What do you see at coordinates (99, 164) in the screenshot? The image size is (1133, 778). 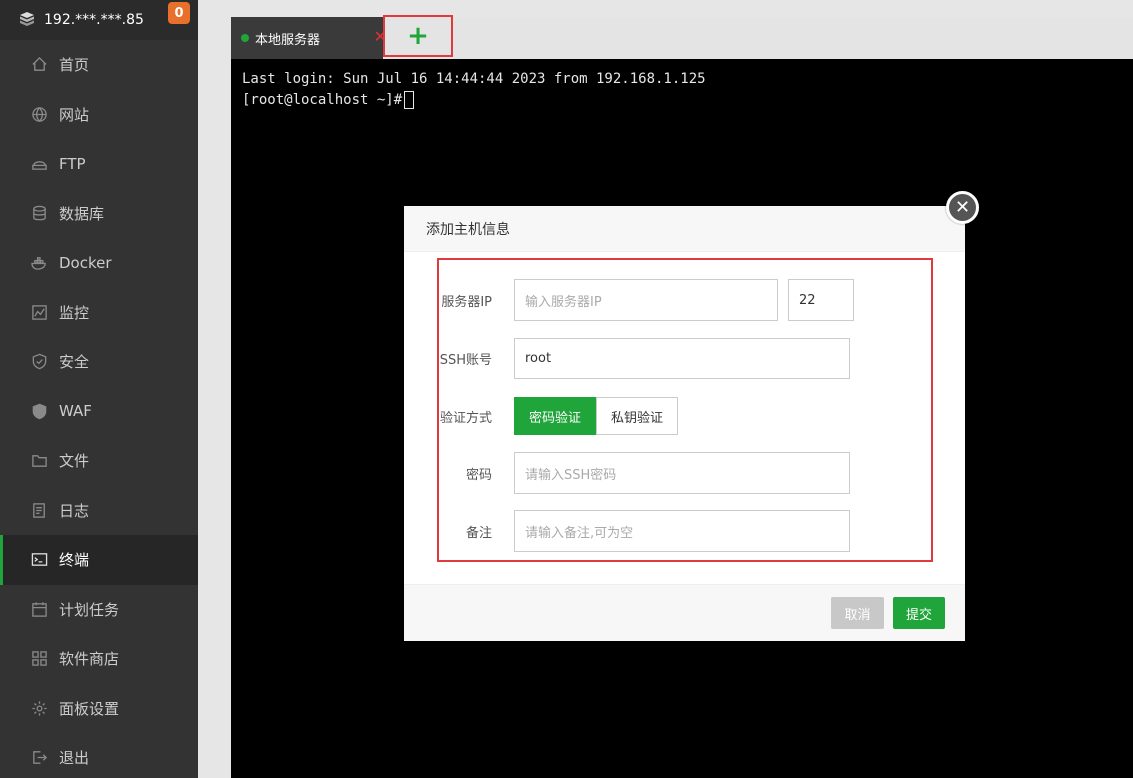 I see `sidebar-item-ftp: FTP` at bounding box center [99, 164].